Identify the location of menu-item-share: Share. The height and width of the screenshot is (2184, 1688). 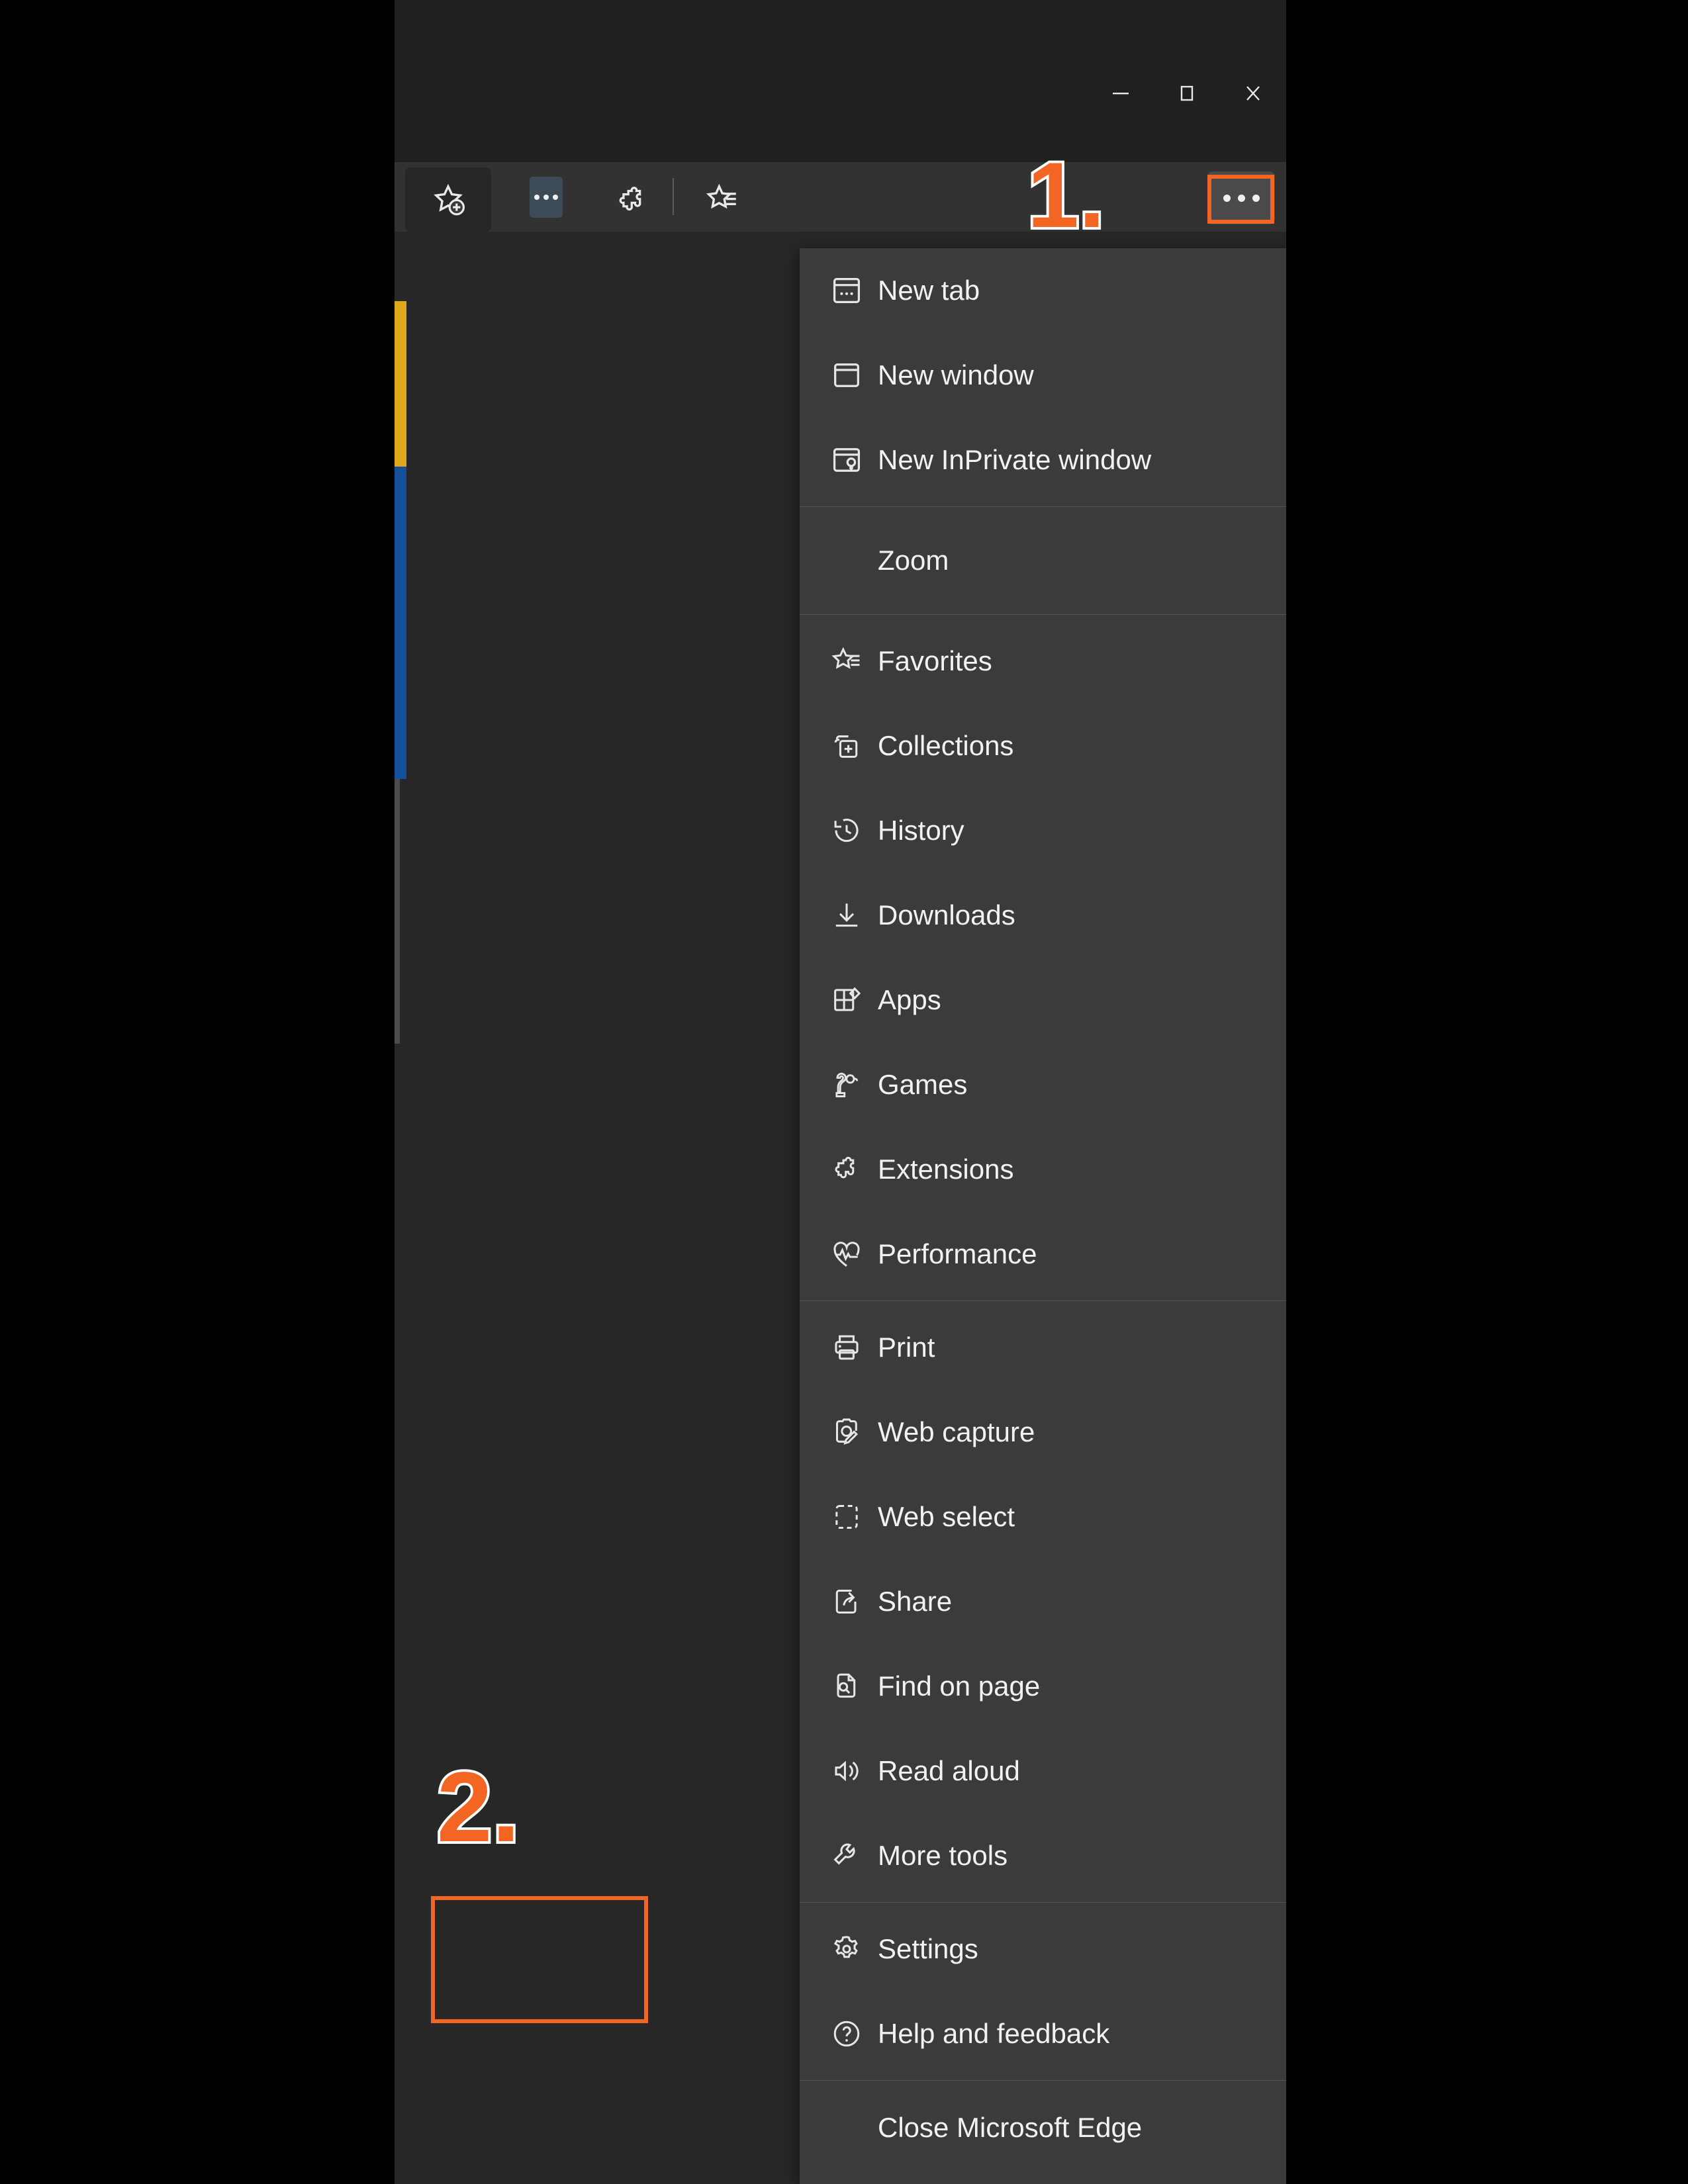
(1043, 1601).